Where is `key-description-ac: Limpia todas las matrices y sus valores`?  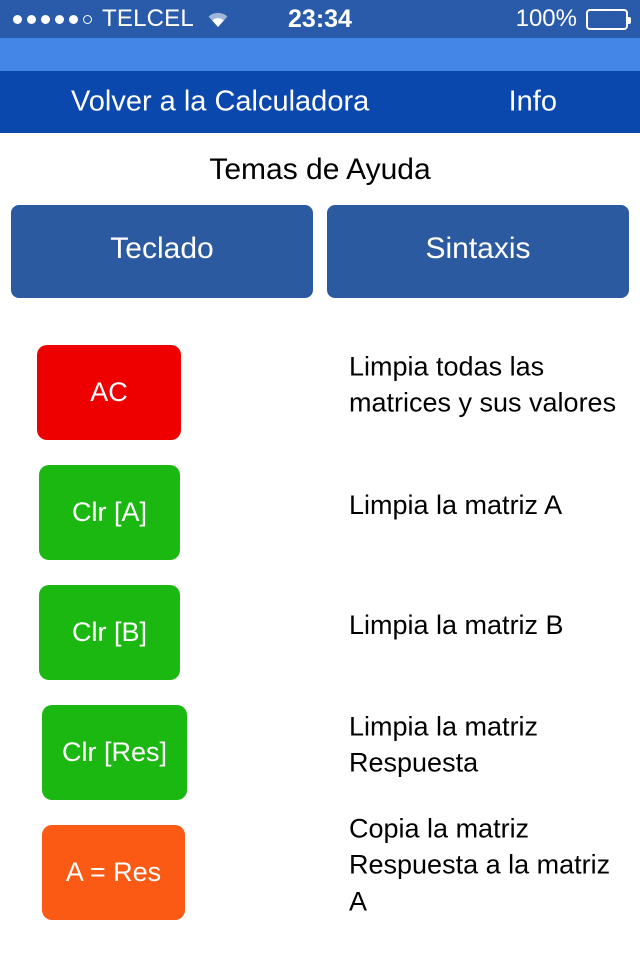 key-description-ac: Limpia todas las matrices y sus valores is located at coordinates (483, 384).